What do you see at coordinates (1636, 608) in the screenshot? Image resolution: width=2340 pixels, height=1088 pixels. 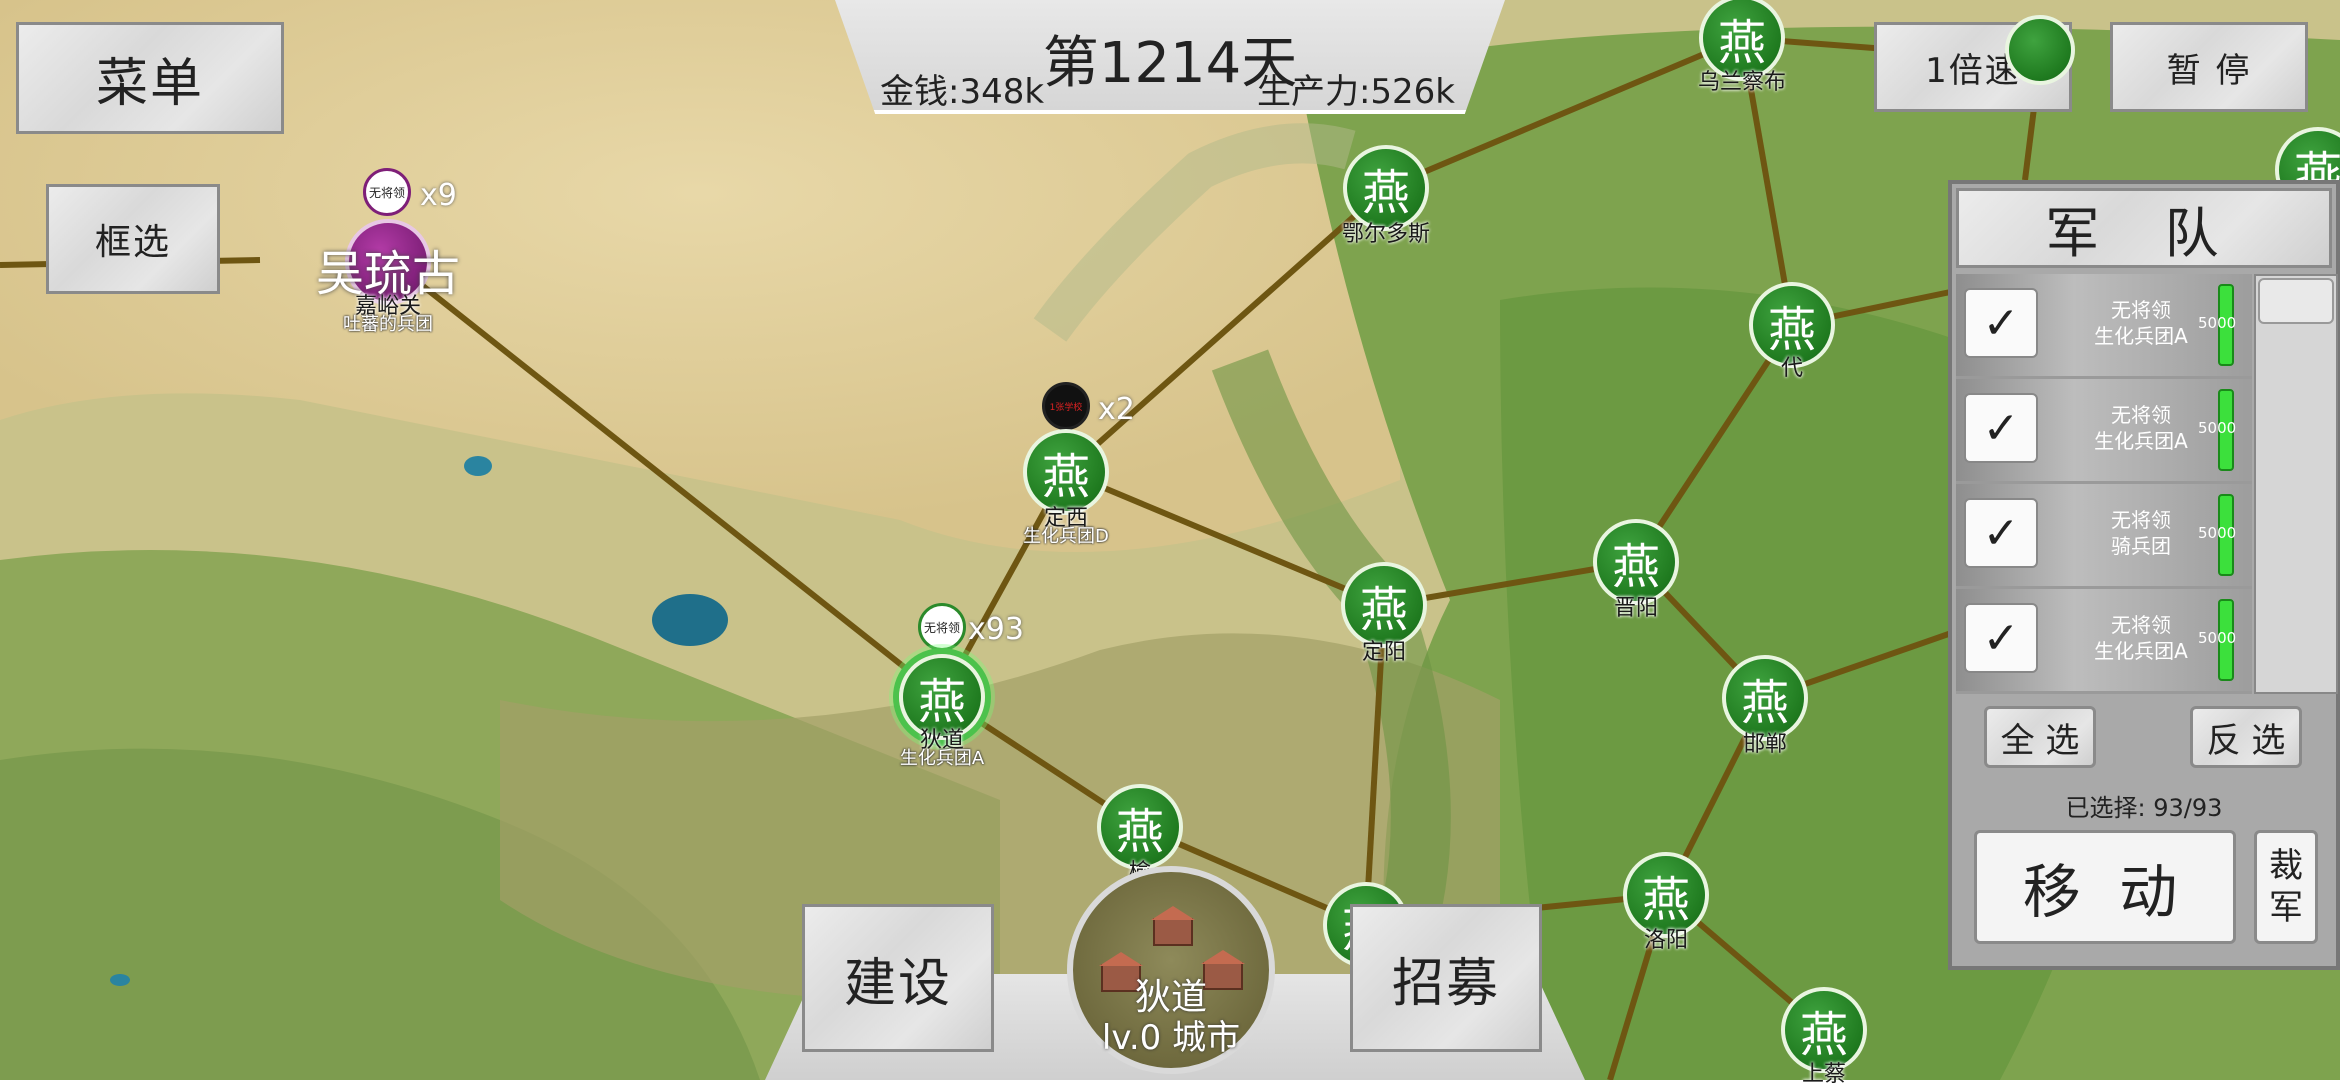 I see `city-name-jinyang: 晋阳` at bounding box center [1636, 608].